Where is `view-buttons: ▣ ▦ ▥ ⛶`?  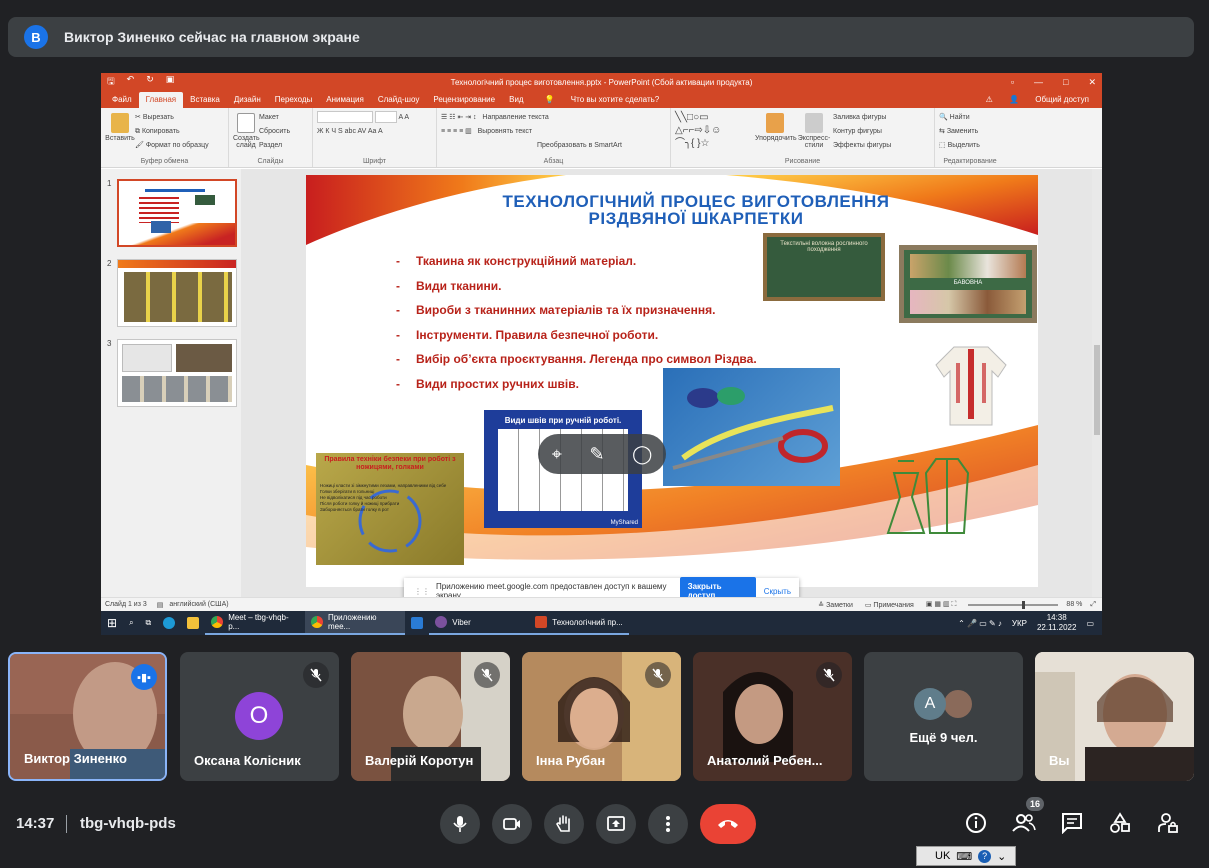
view-buttons: ▣ ▦ ▥ ⛶ is located at coordinates (941, 604).